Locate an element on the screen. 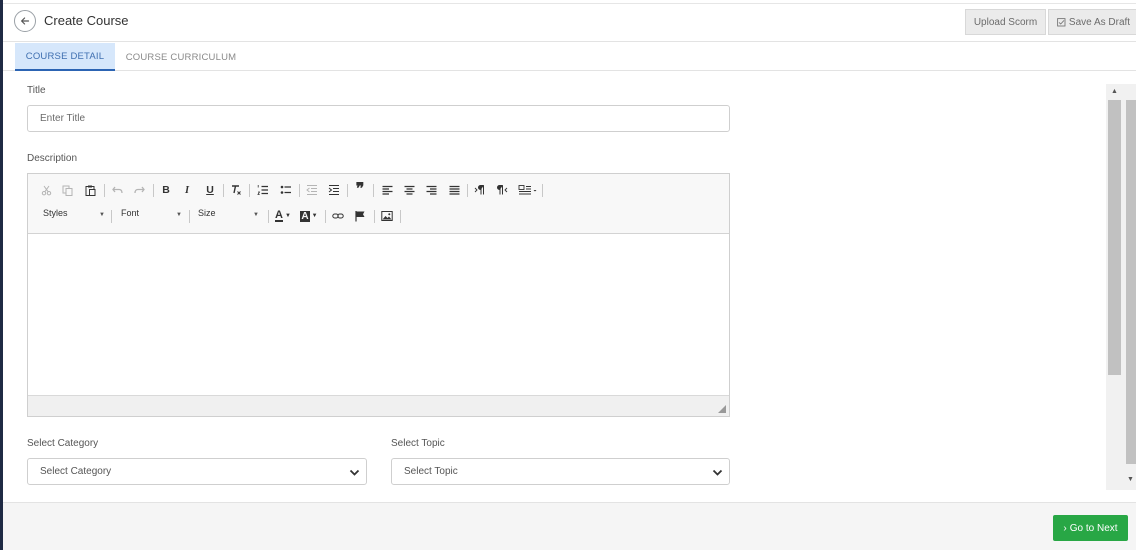 This screenshot has height=550, width=1136. link-icon is located at coordinates (338, 216).